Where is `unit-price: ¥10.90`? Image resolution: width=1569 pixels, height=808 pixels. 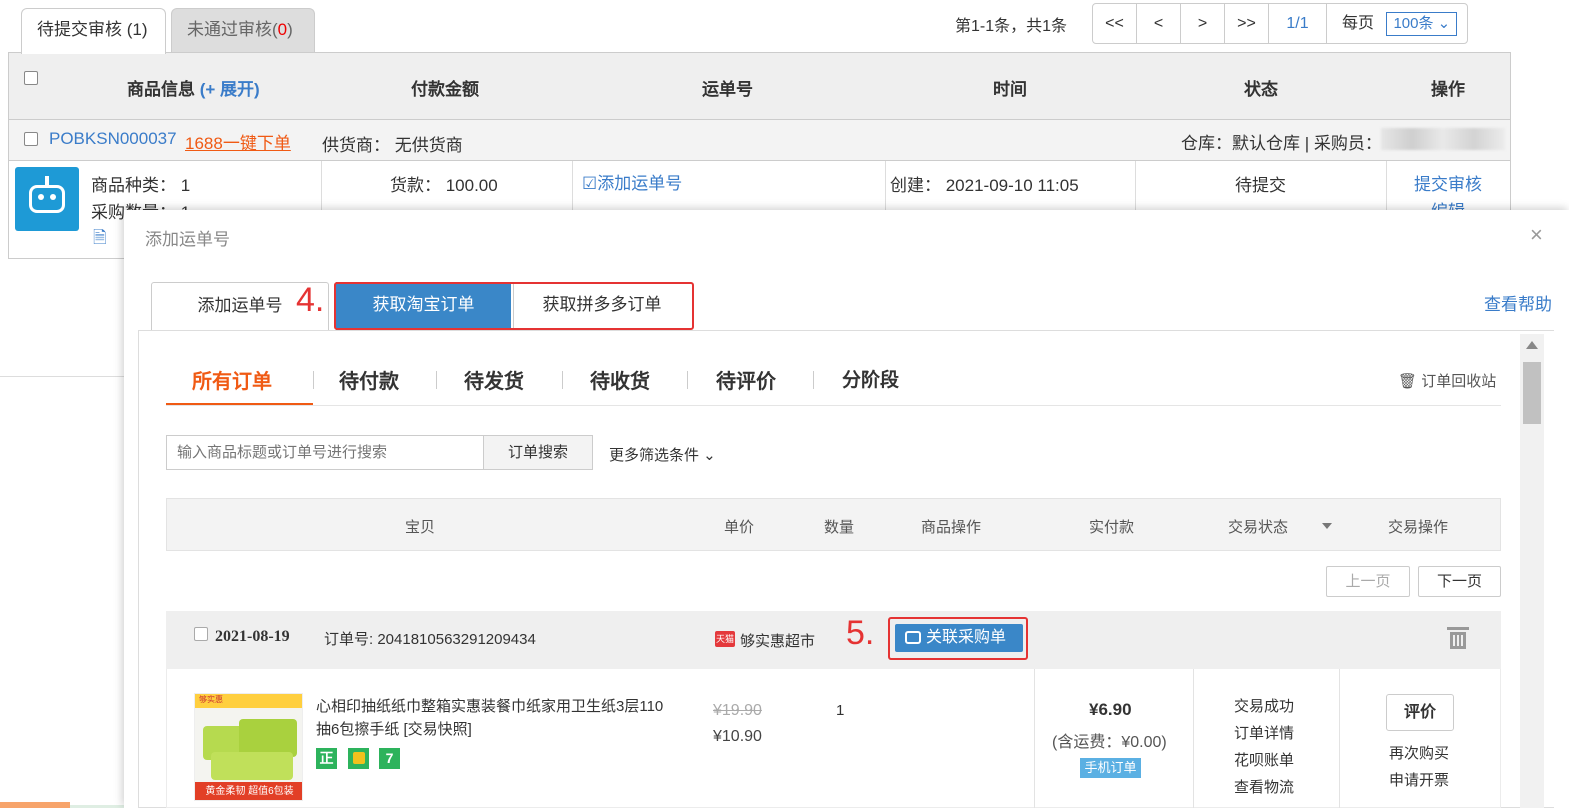 unit-price: ¥10.90 is located at coordinates (737, 736).